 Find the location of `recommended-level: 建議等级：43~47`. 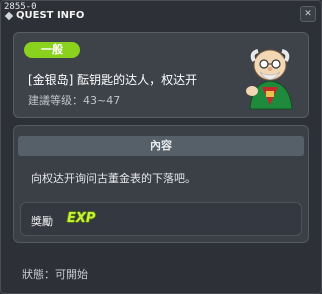

recommended-level: 建議等级：43~47 is located at coordinates (74, 100).